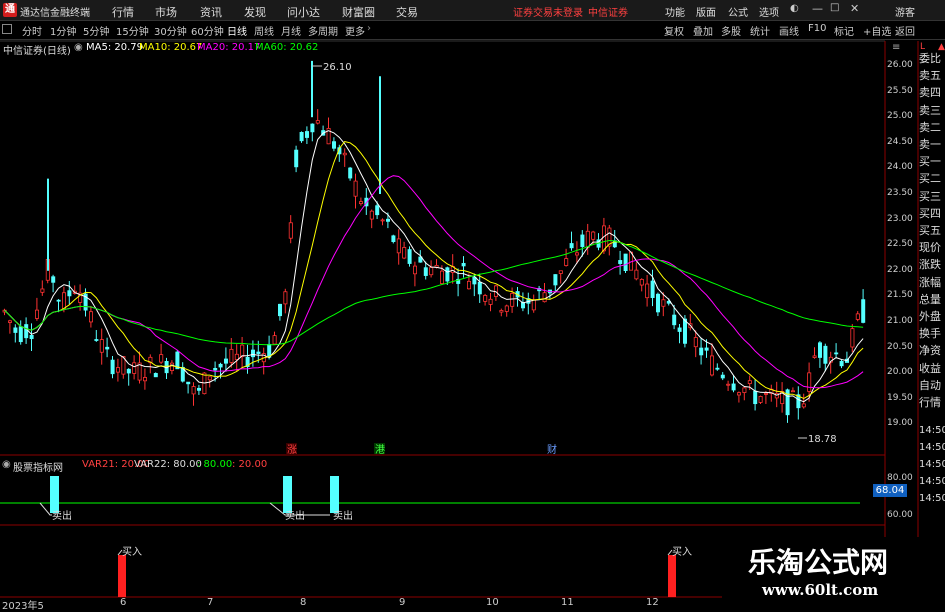 The image size is (945, 612). What do you see at coordinates (900, 423) in the screenshot?
I see `price-tick: 19.00` at bounding box center [900, 423].